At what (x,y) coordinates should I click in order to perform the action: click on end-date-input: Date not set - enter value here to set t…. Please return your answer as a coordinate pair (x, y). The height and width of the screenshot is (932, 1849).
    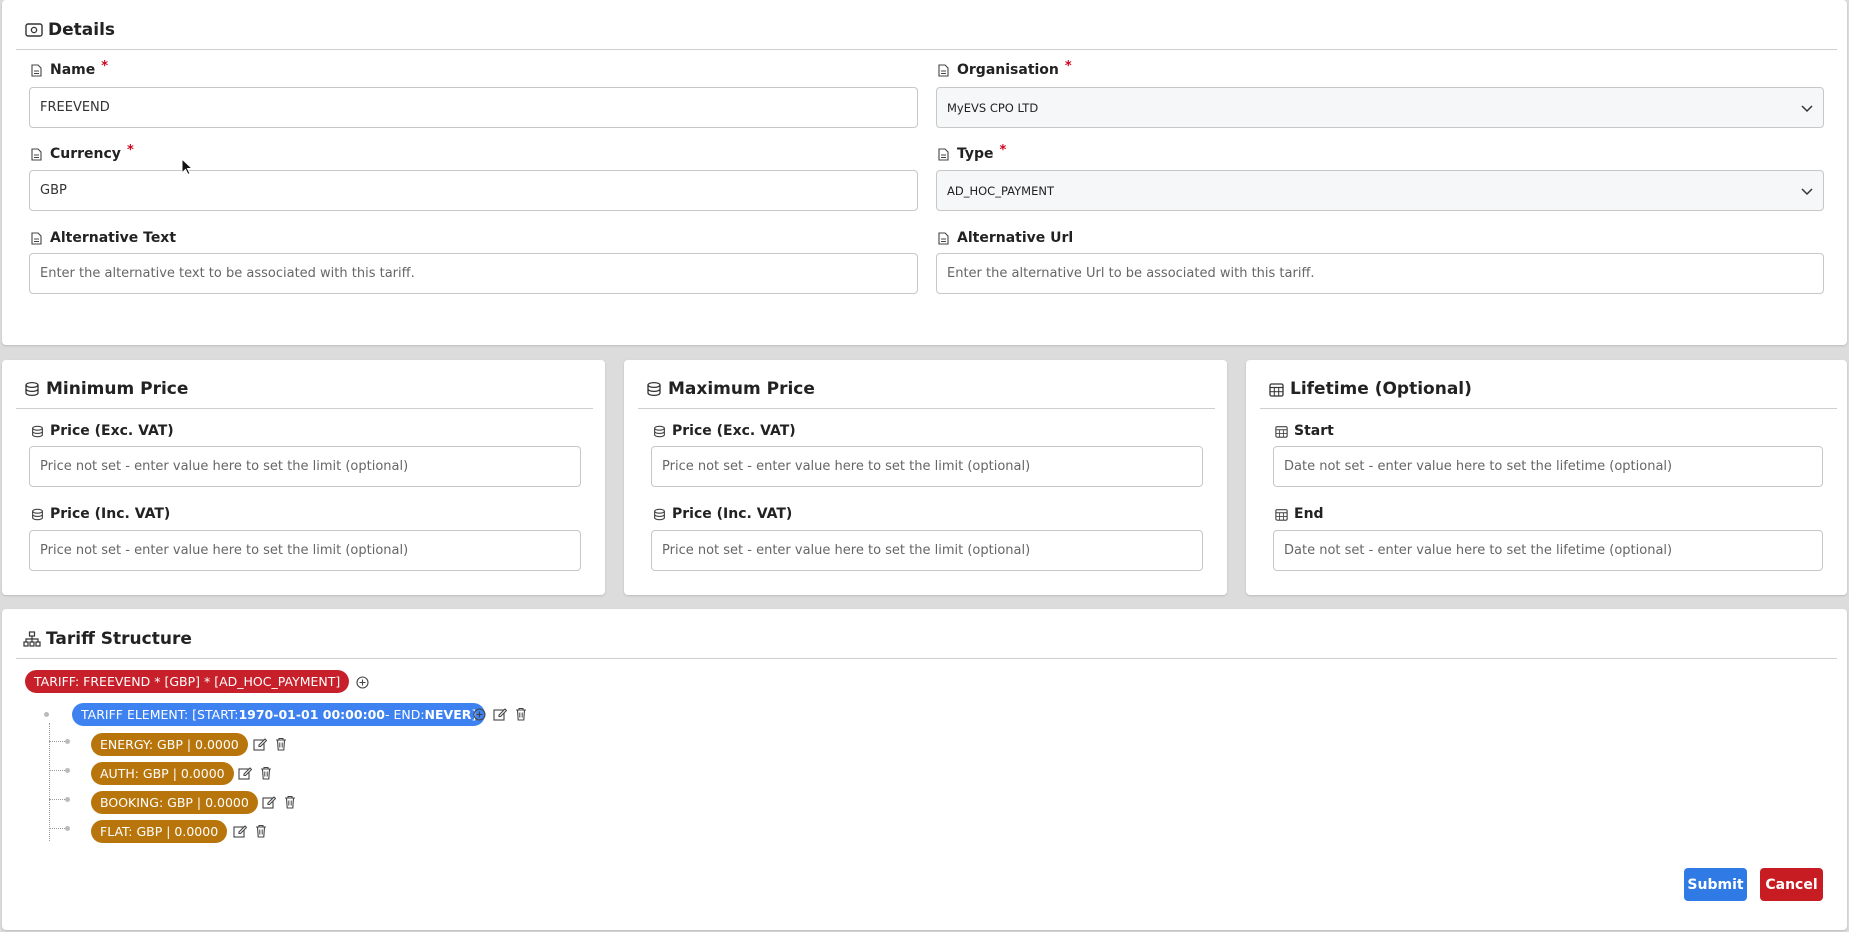
    Looking at the image, I should click on (1548, 550).